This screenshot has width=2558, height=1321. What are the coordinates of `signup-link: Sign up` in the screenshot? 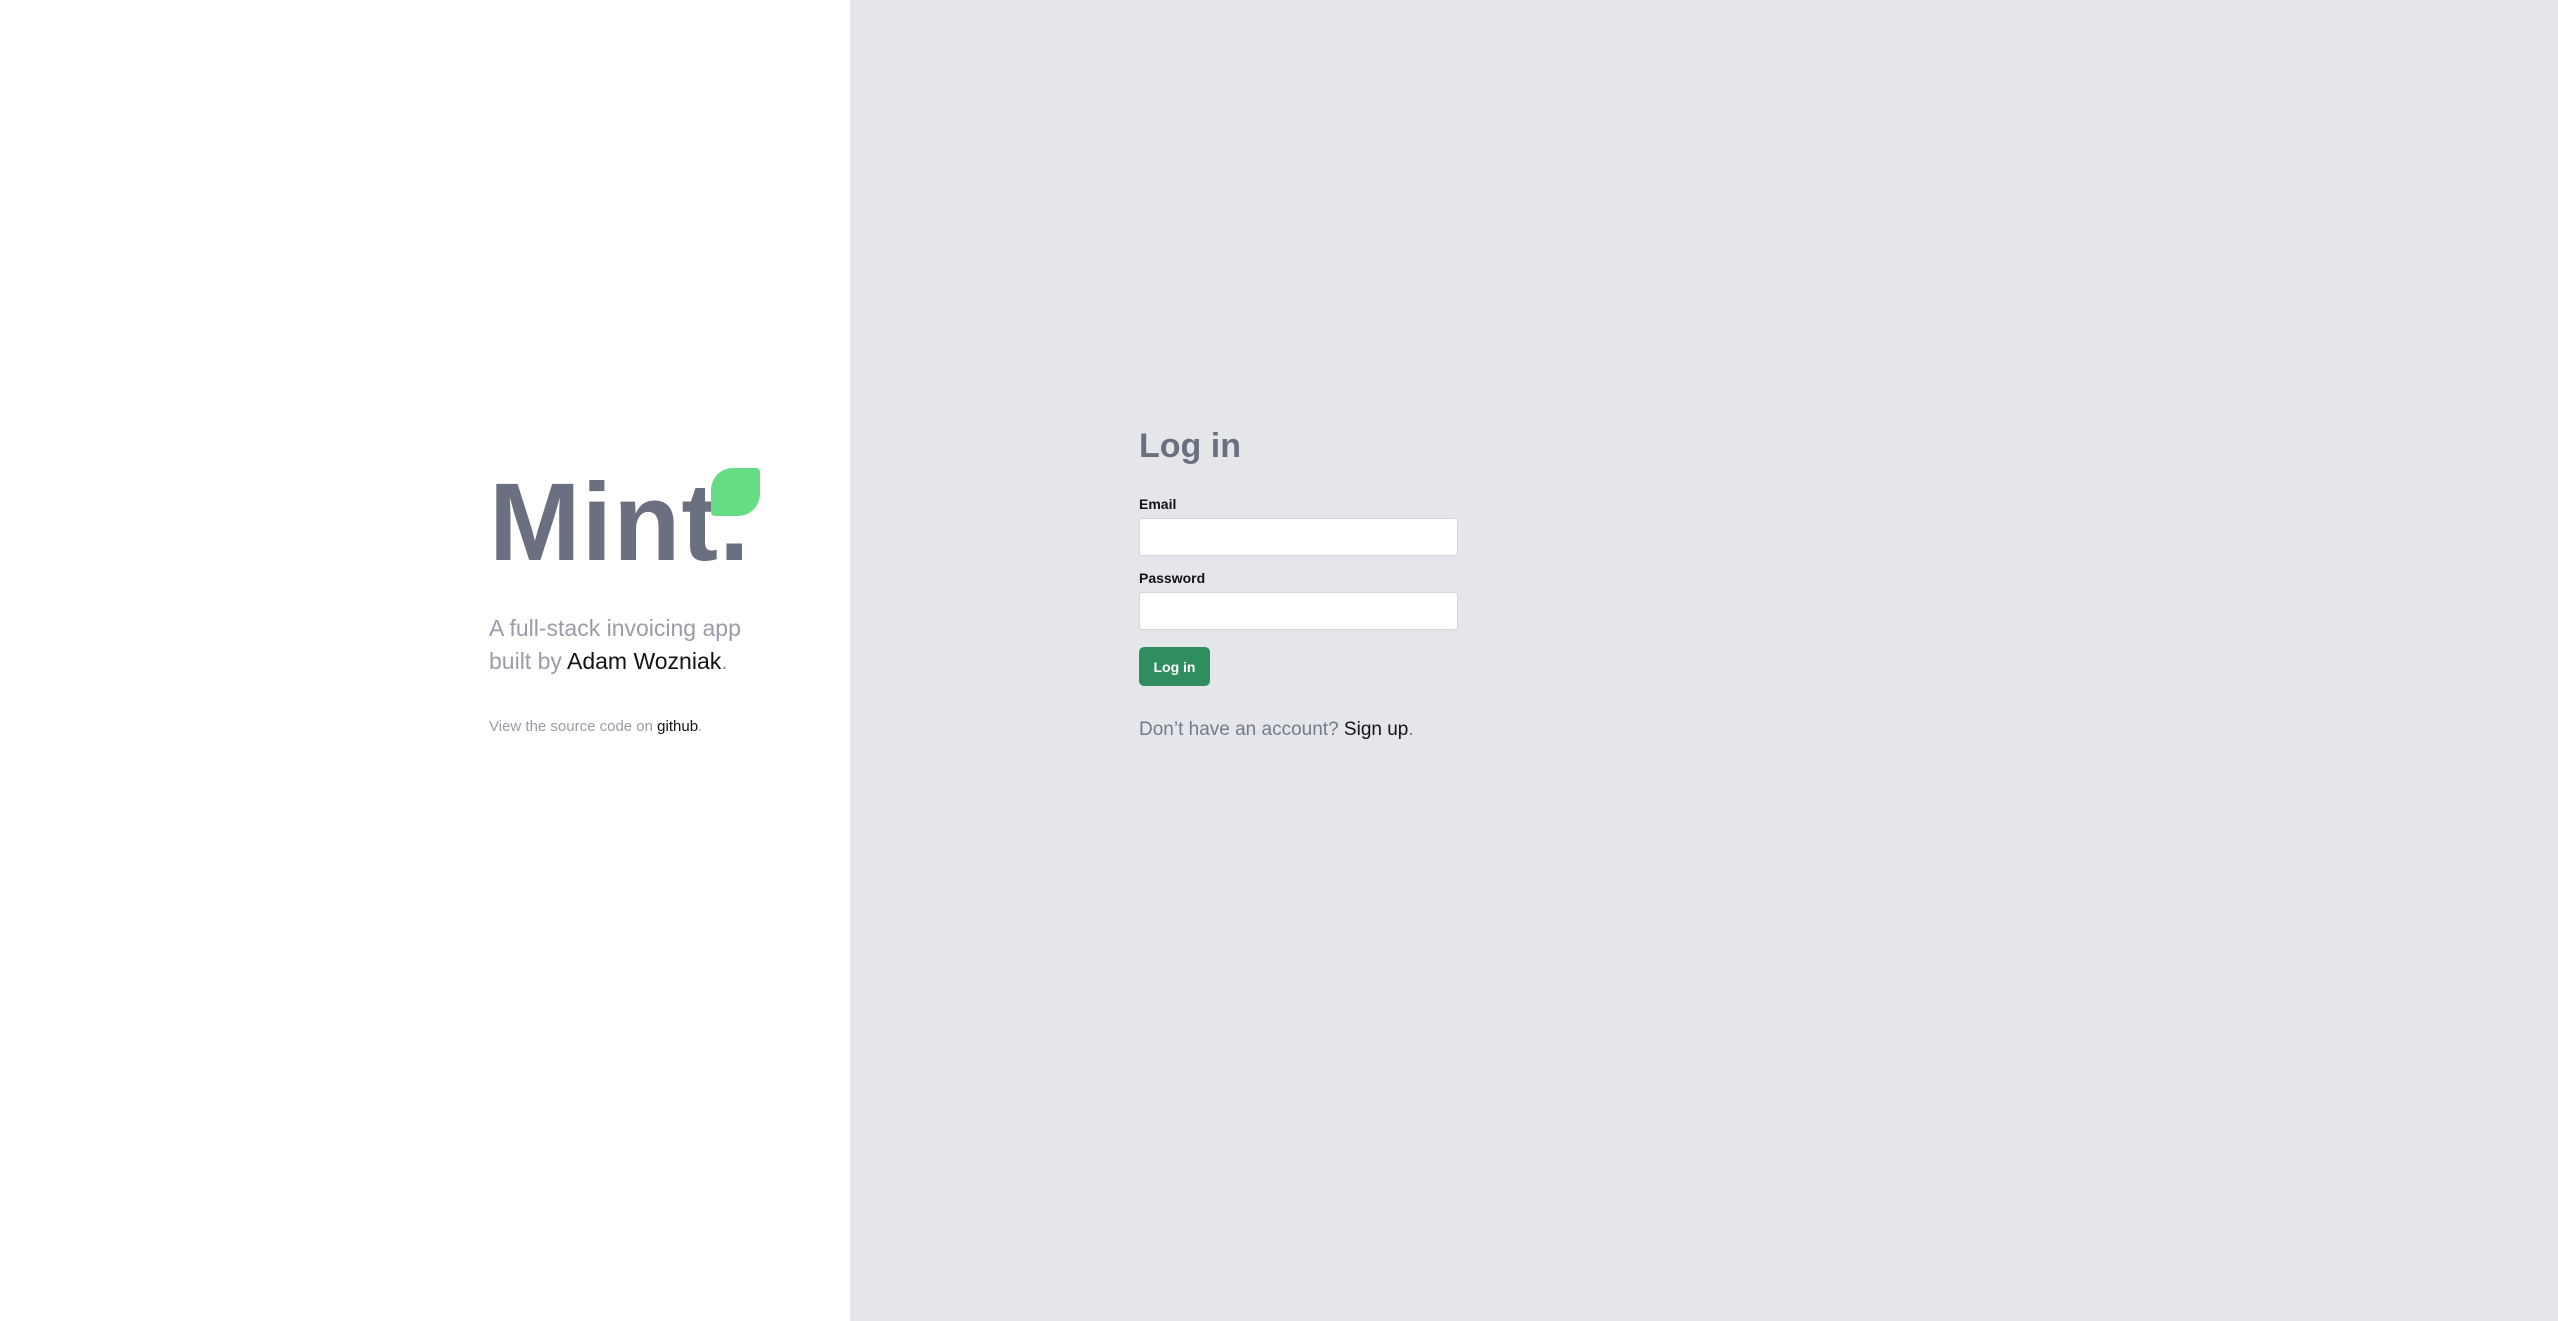 It's located at (1376, 729).